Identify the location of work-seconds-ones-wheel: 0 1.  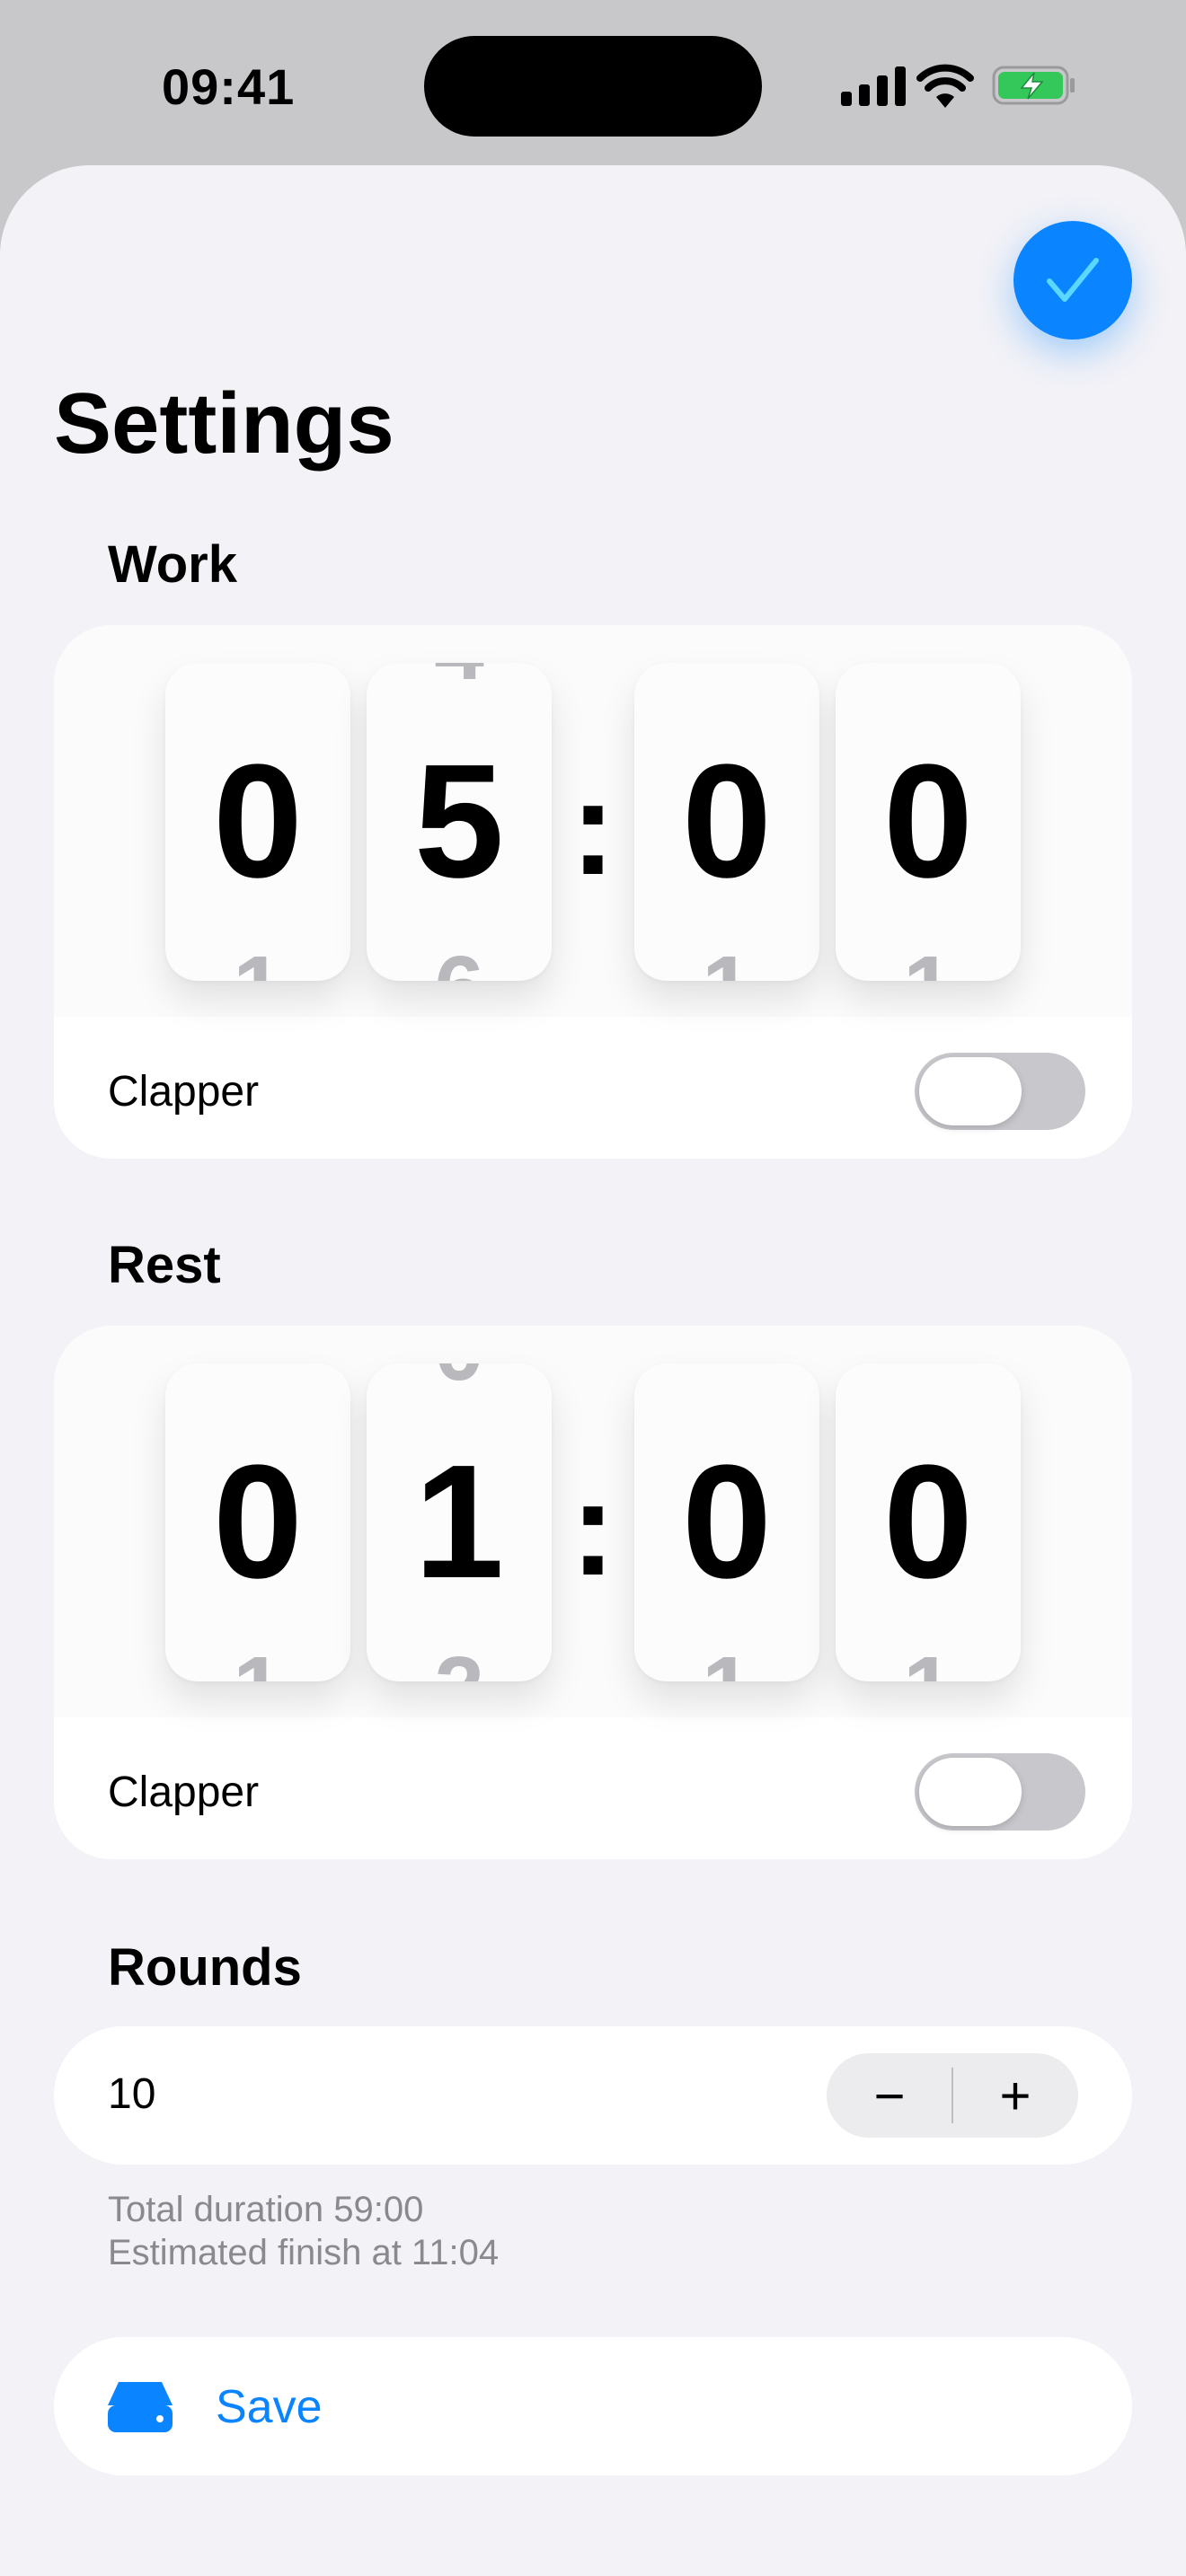
(928, 822).